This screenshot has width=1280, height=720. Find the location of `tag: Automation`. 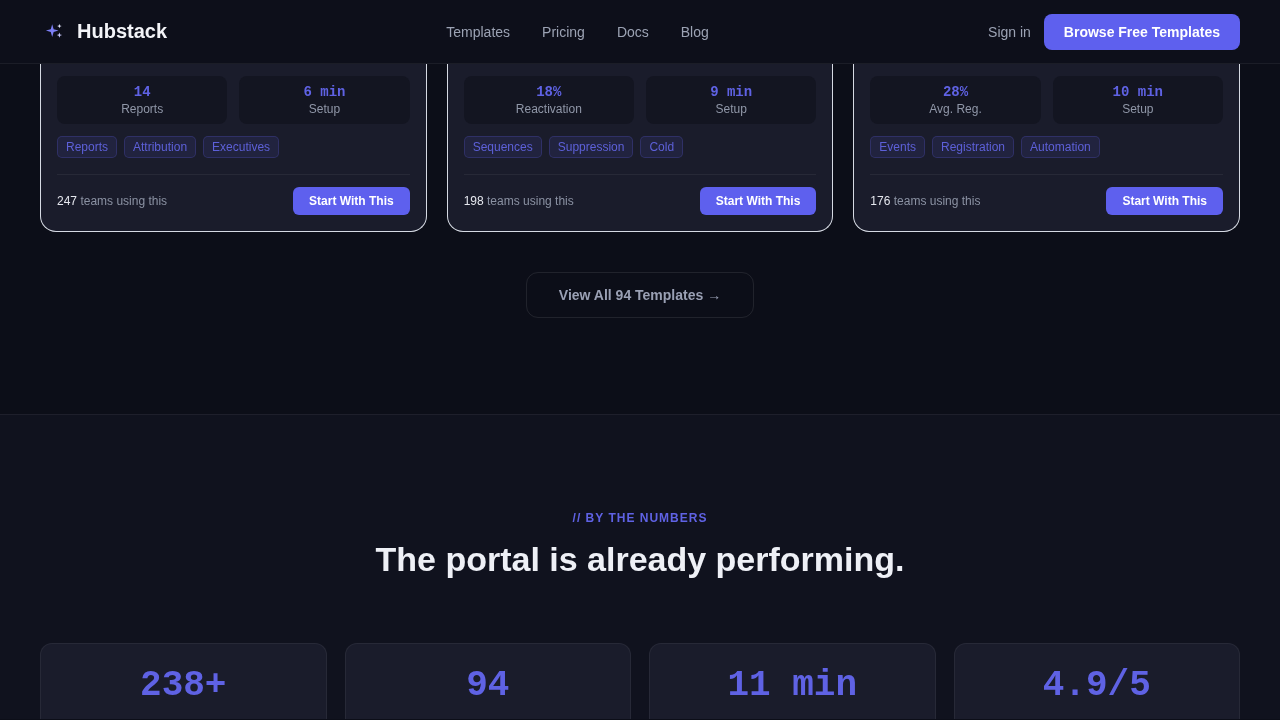

tag: Automation is located at coordinates (1060, 147).